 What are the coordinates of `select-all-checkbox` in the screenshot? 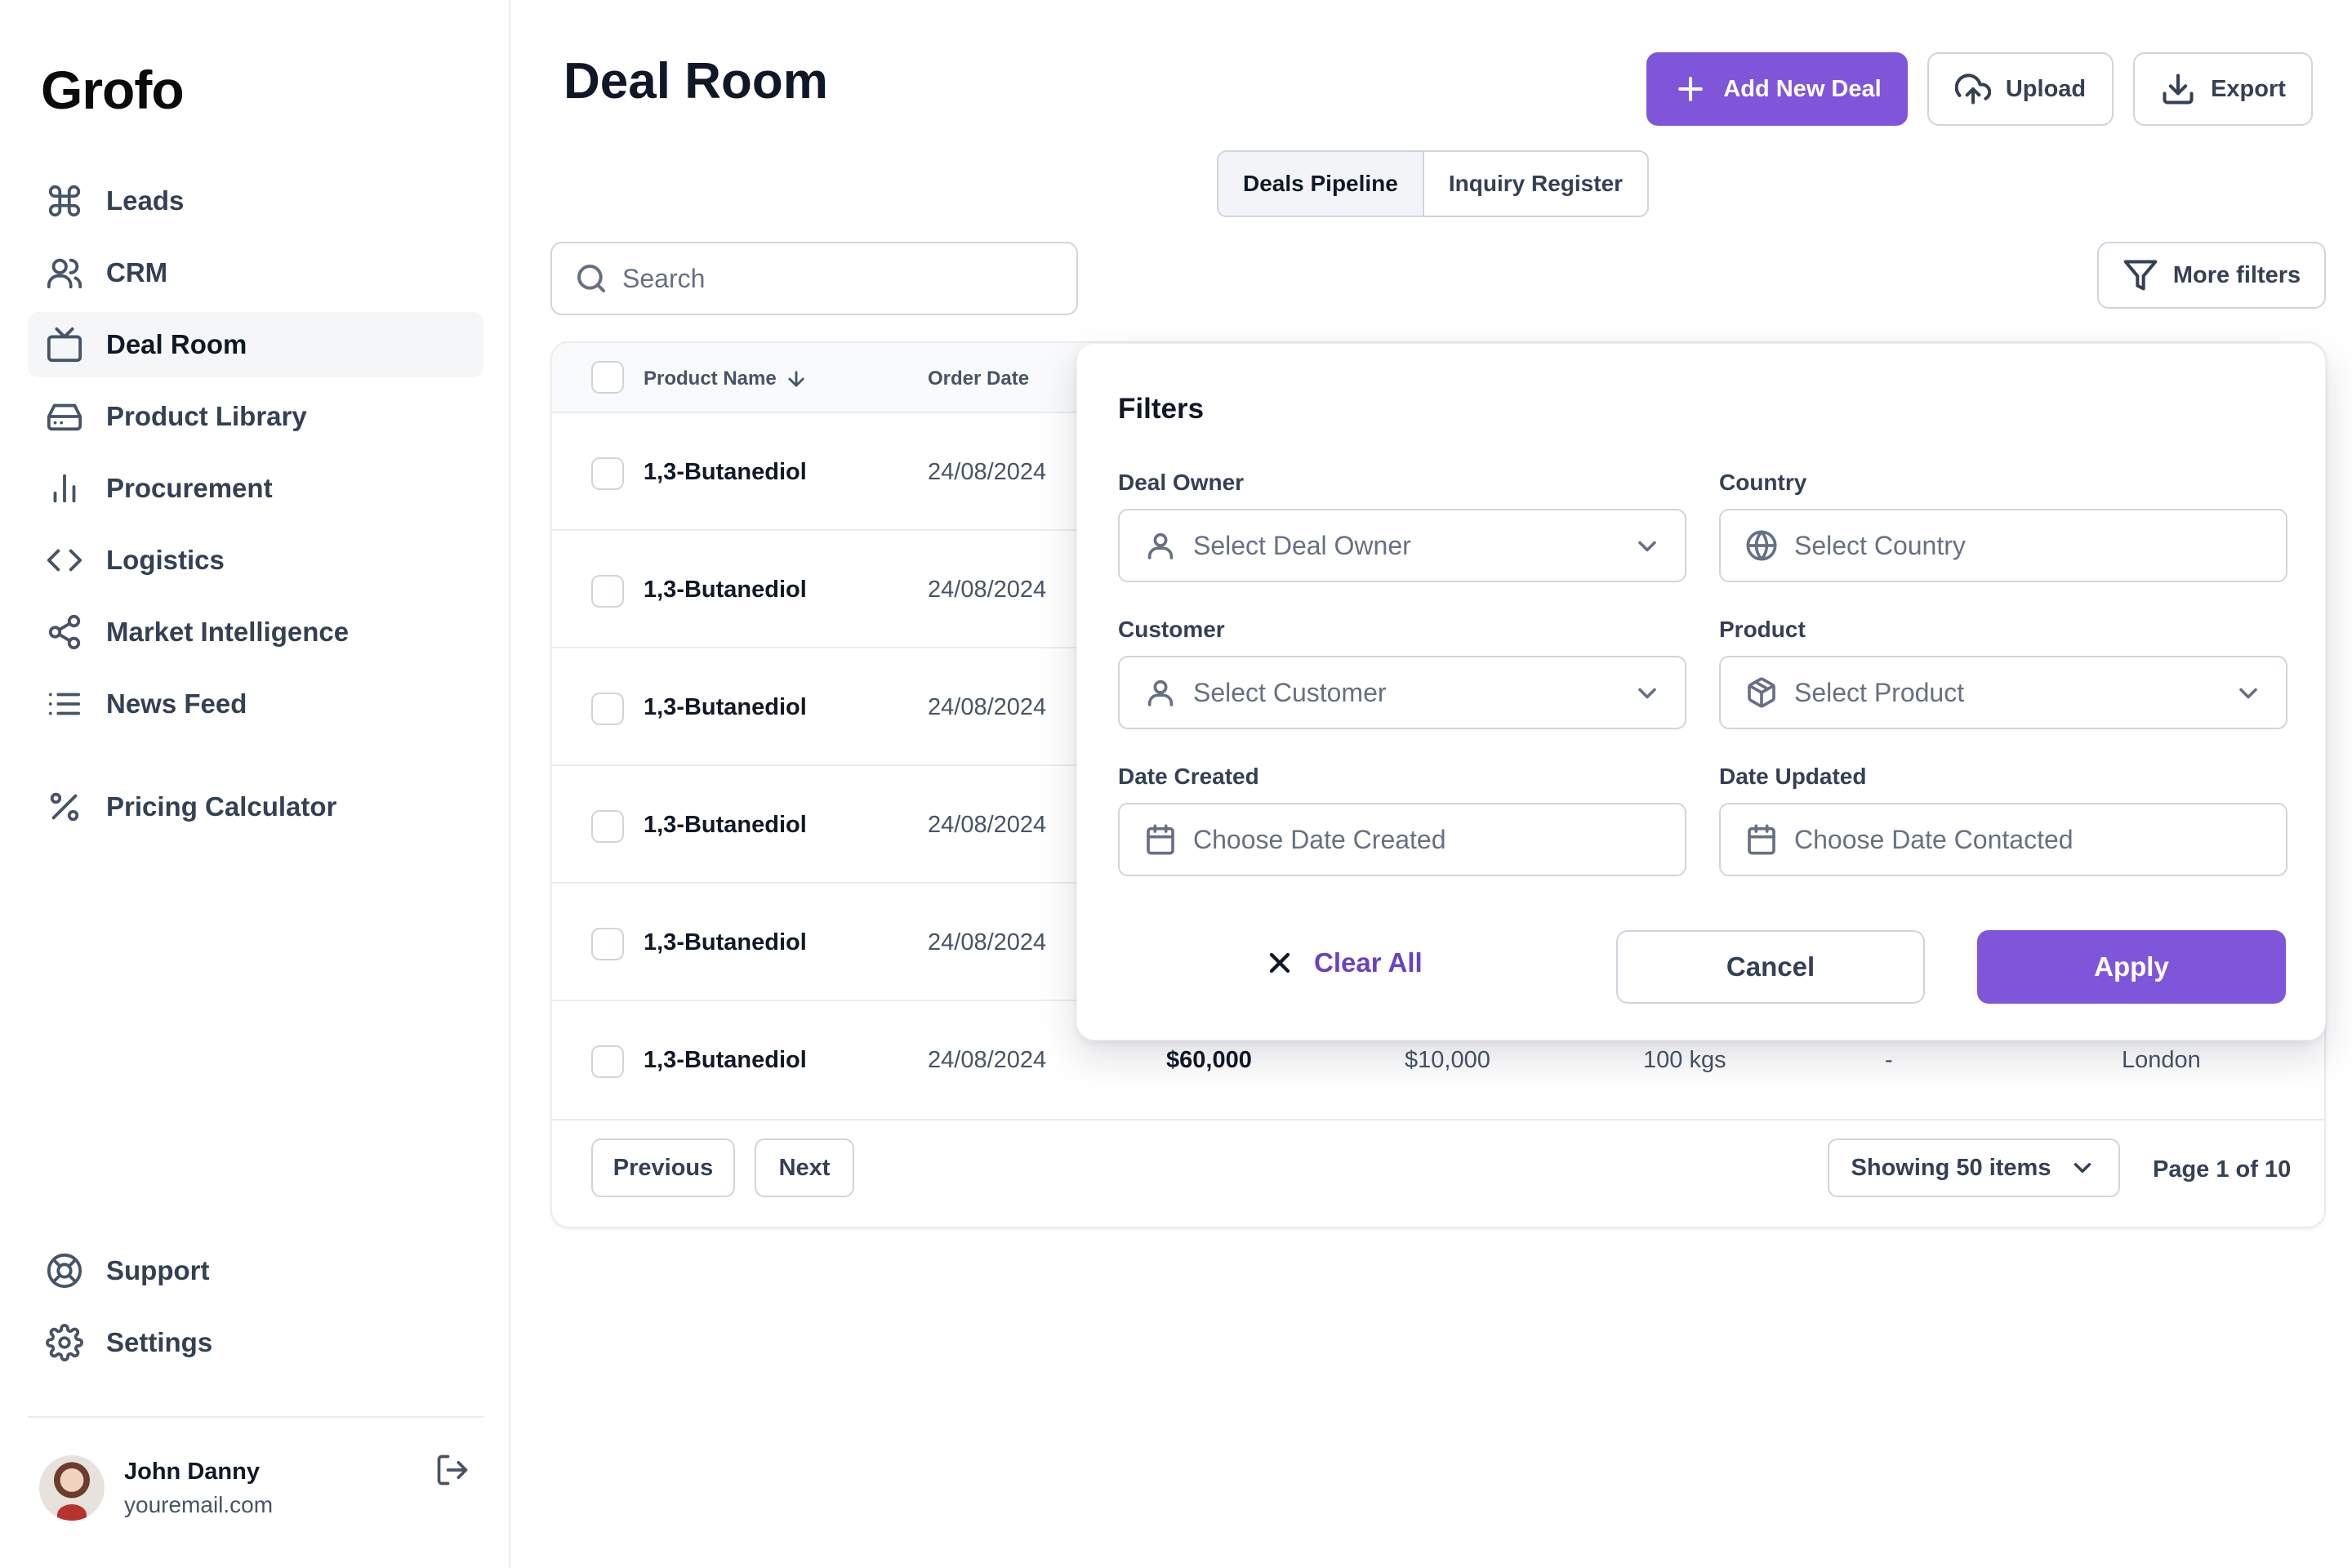 It's located at (607, 377).